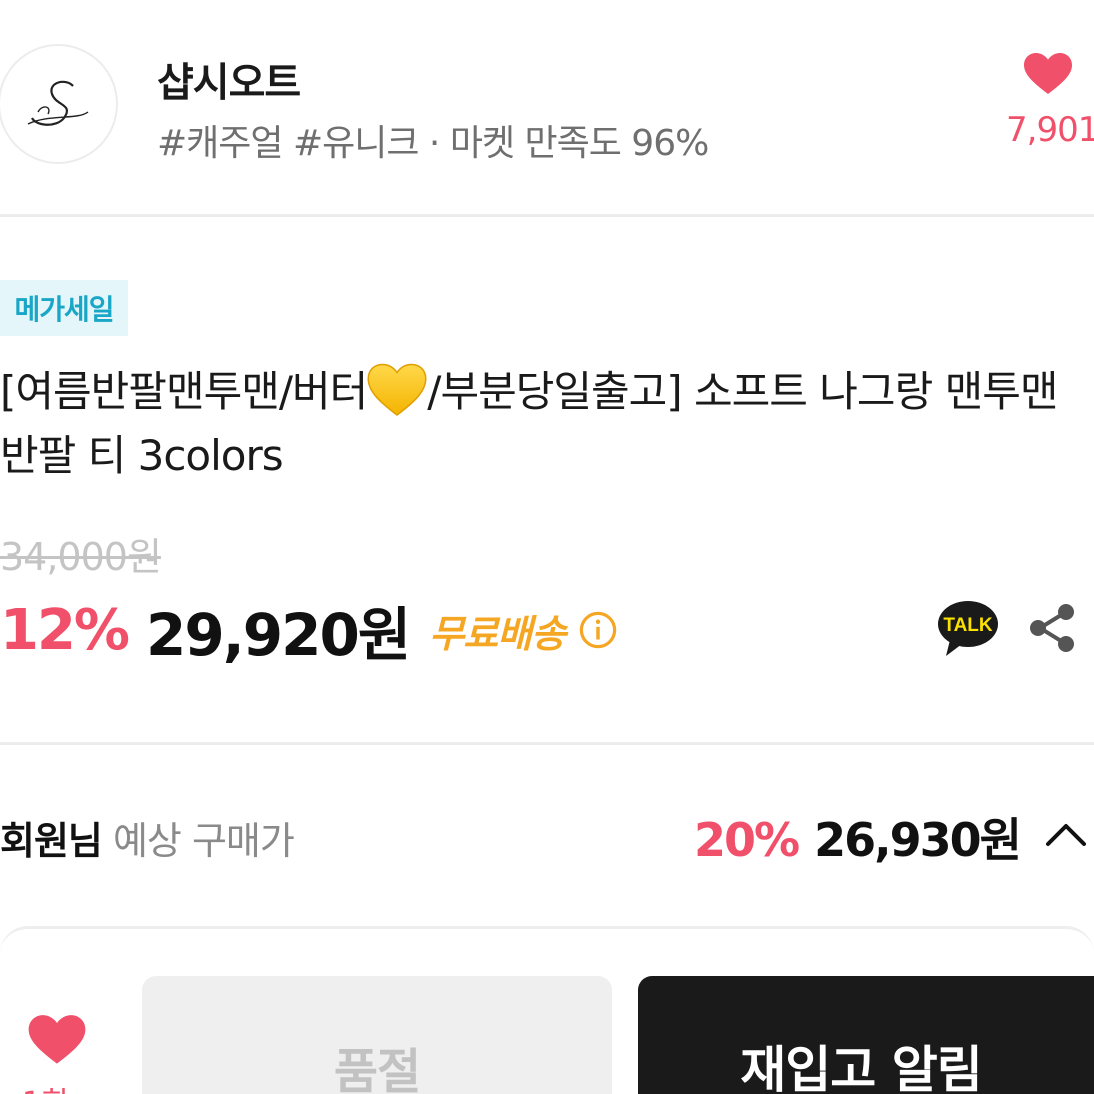 Image resolution: width=1094 pixels, height=1094 pixels. What do you see at coordinates (866, 1035) in the screenshot?
I see `restock-alert-button: 재입고 알림` at bounding box center [866, 1035].